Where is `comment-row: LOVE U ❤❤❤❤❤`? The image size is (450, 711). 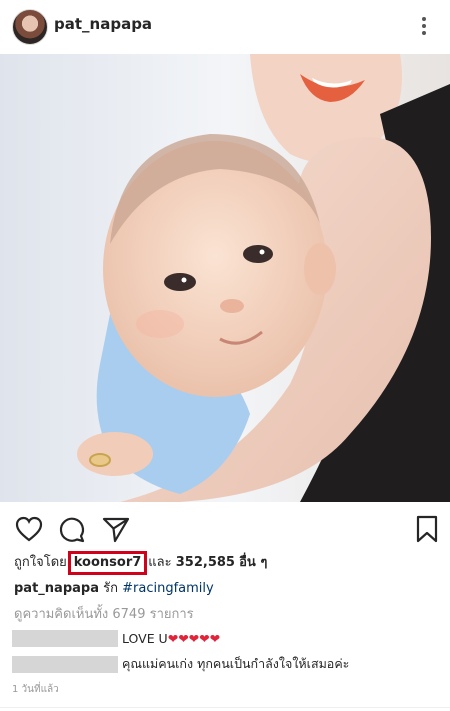 comment-row: LOVE U ❤❤❤❤❤ is located at coordinates (116, 638).